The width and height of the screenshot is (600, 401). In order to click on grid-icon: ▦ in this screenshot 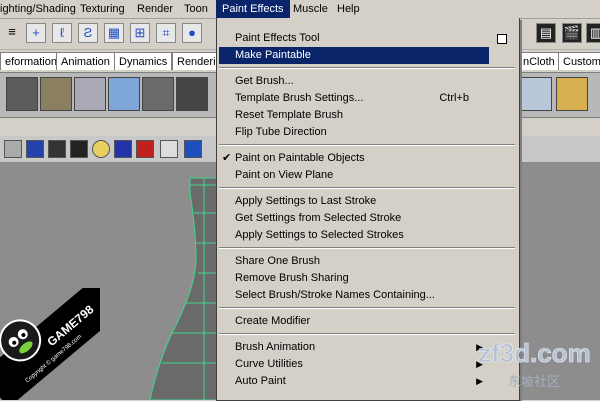, I will do `click(114, 33)`.